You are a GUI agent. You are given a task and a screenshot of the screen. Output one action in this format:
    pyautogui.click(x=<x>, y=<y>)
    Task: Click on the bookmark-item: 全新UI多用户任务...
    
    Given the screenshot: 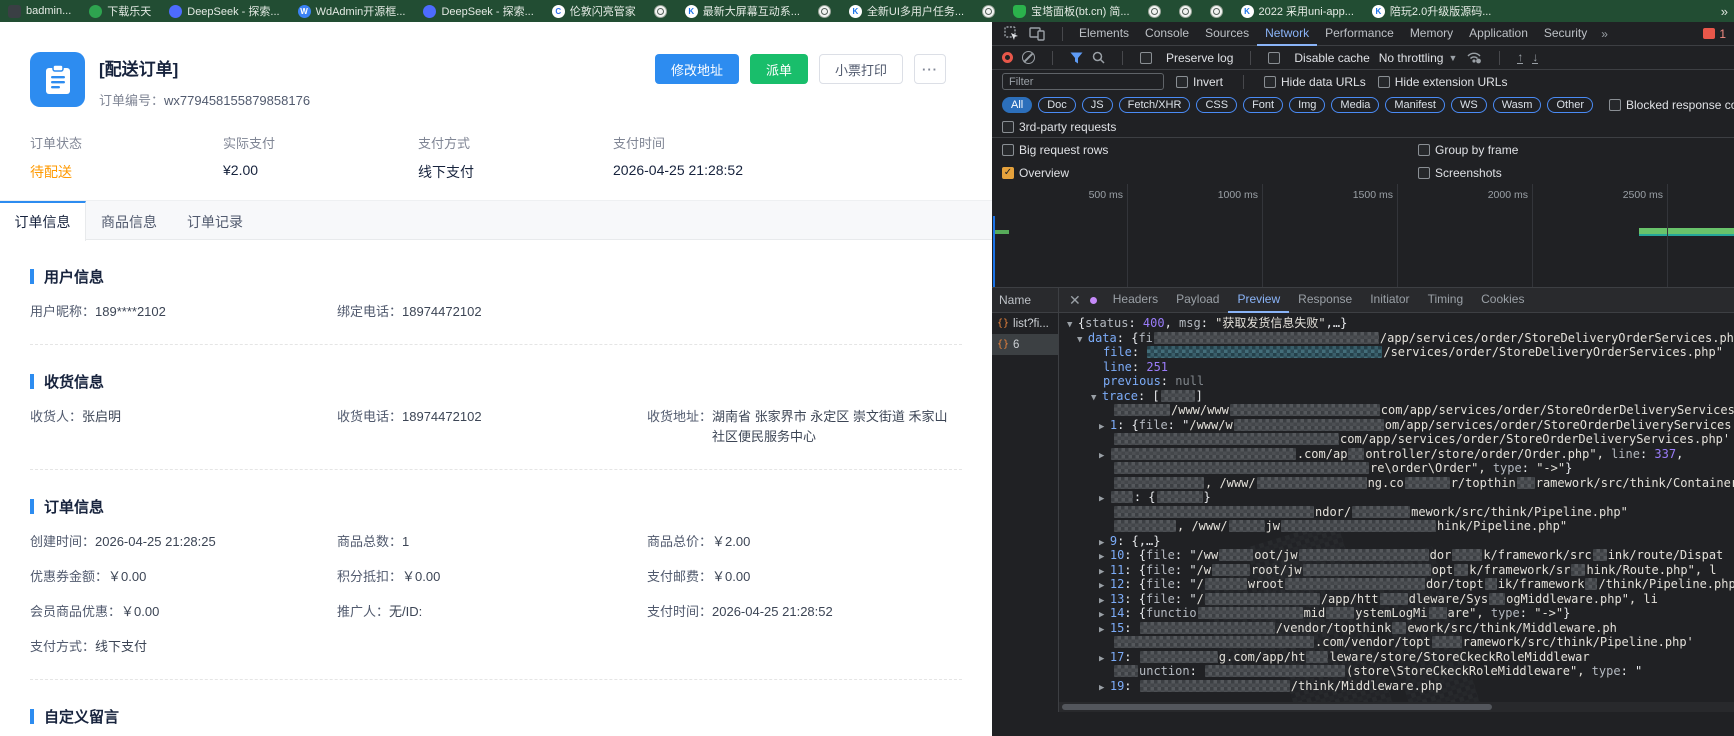 What is the action you would take?
    pyautogui.click(x=906, y=11)
    